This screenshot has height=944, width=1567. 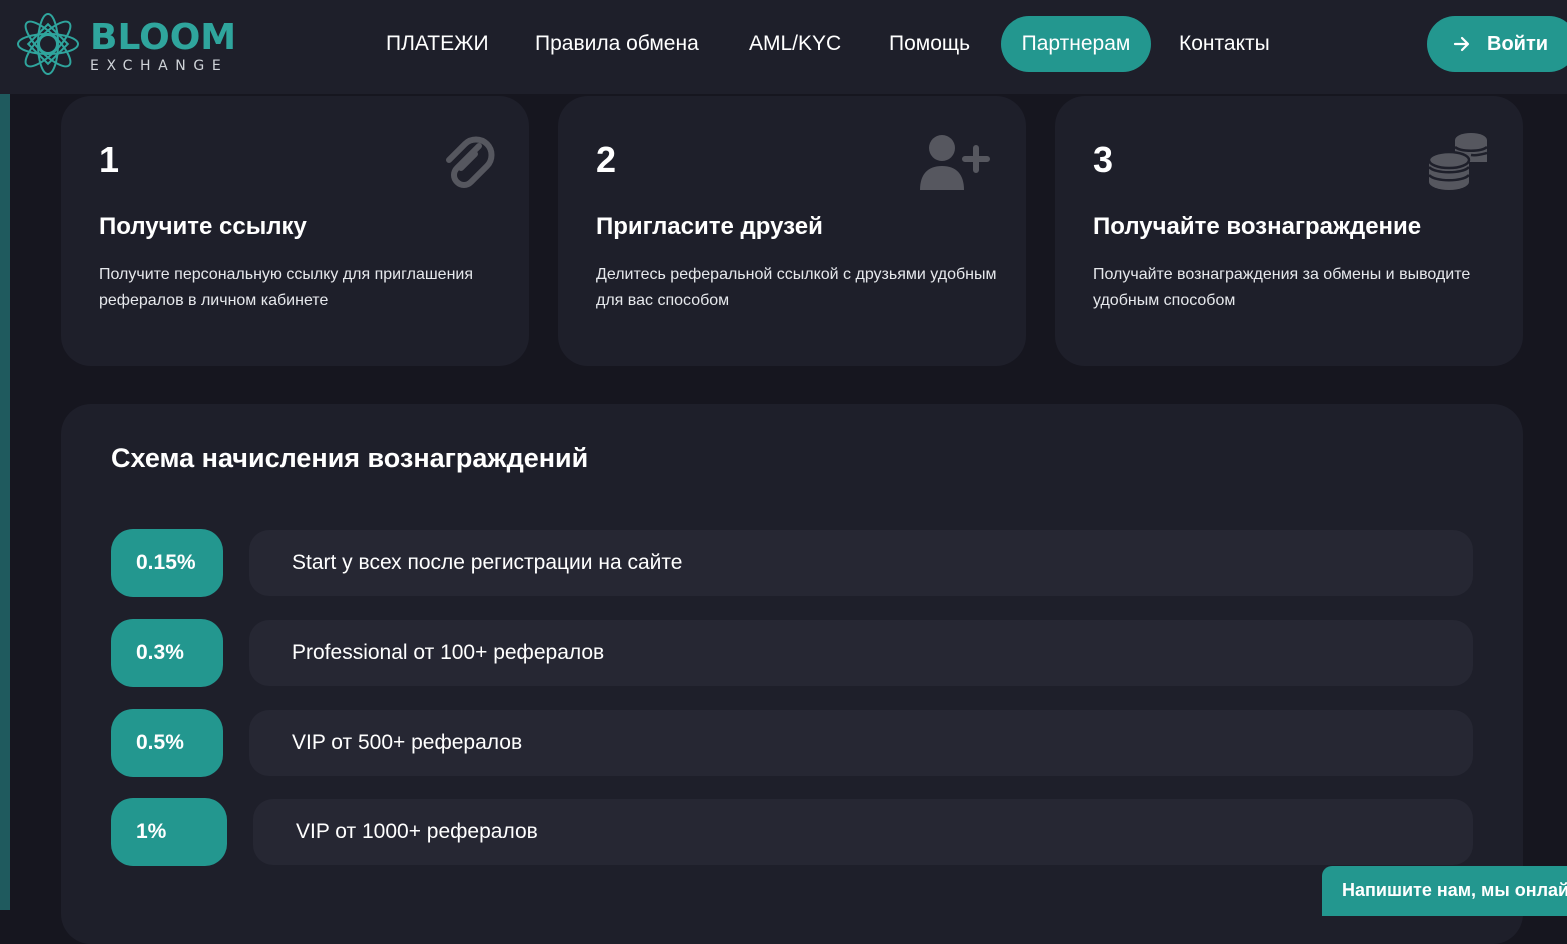 I want to click on tier-rate-badge: 0.15%, so click(x=167, y=563).